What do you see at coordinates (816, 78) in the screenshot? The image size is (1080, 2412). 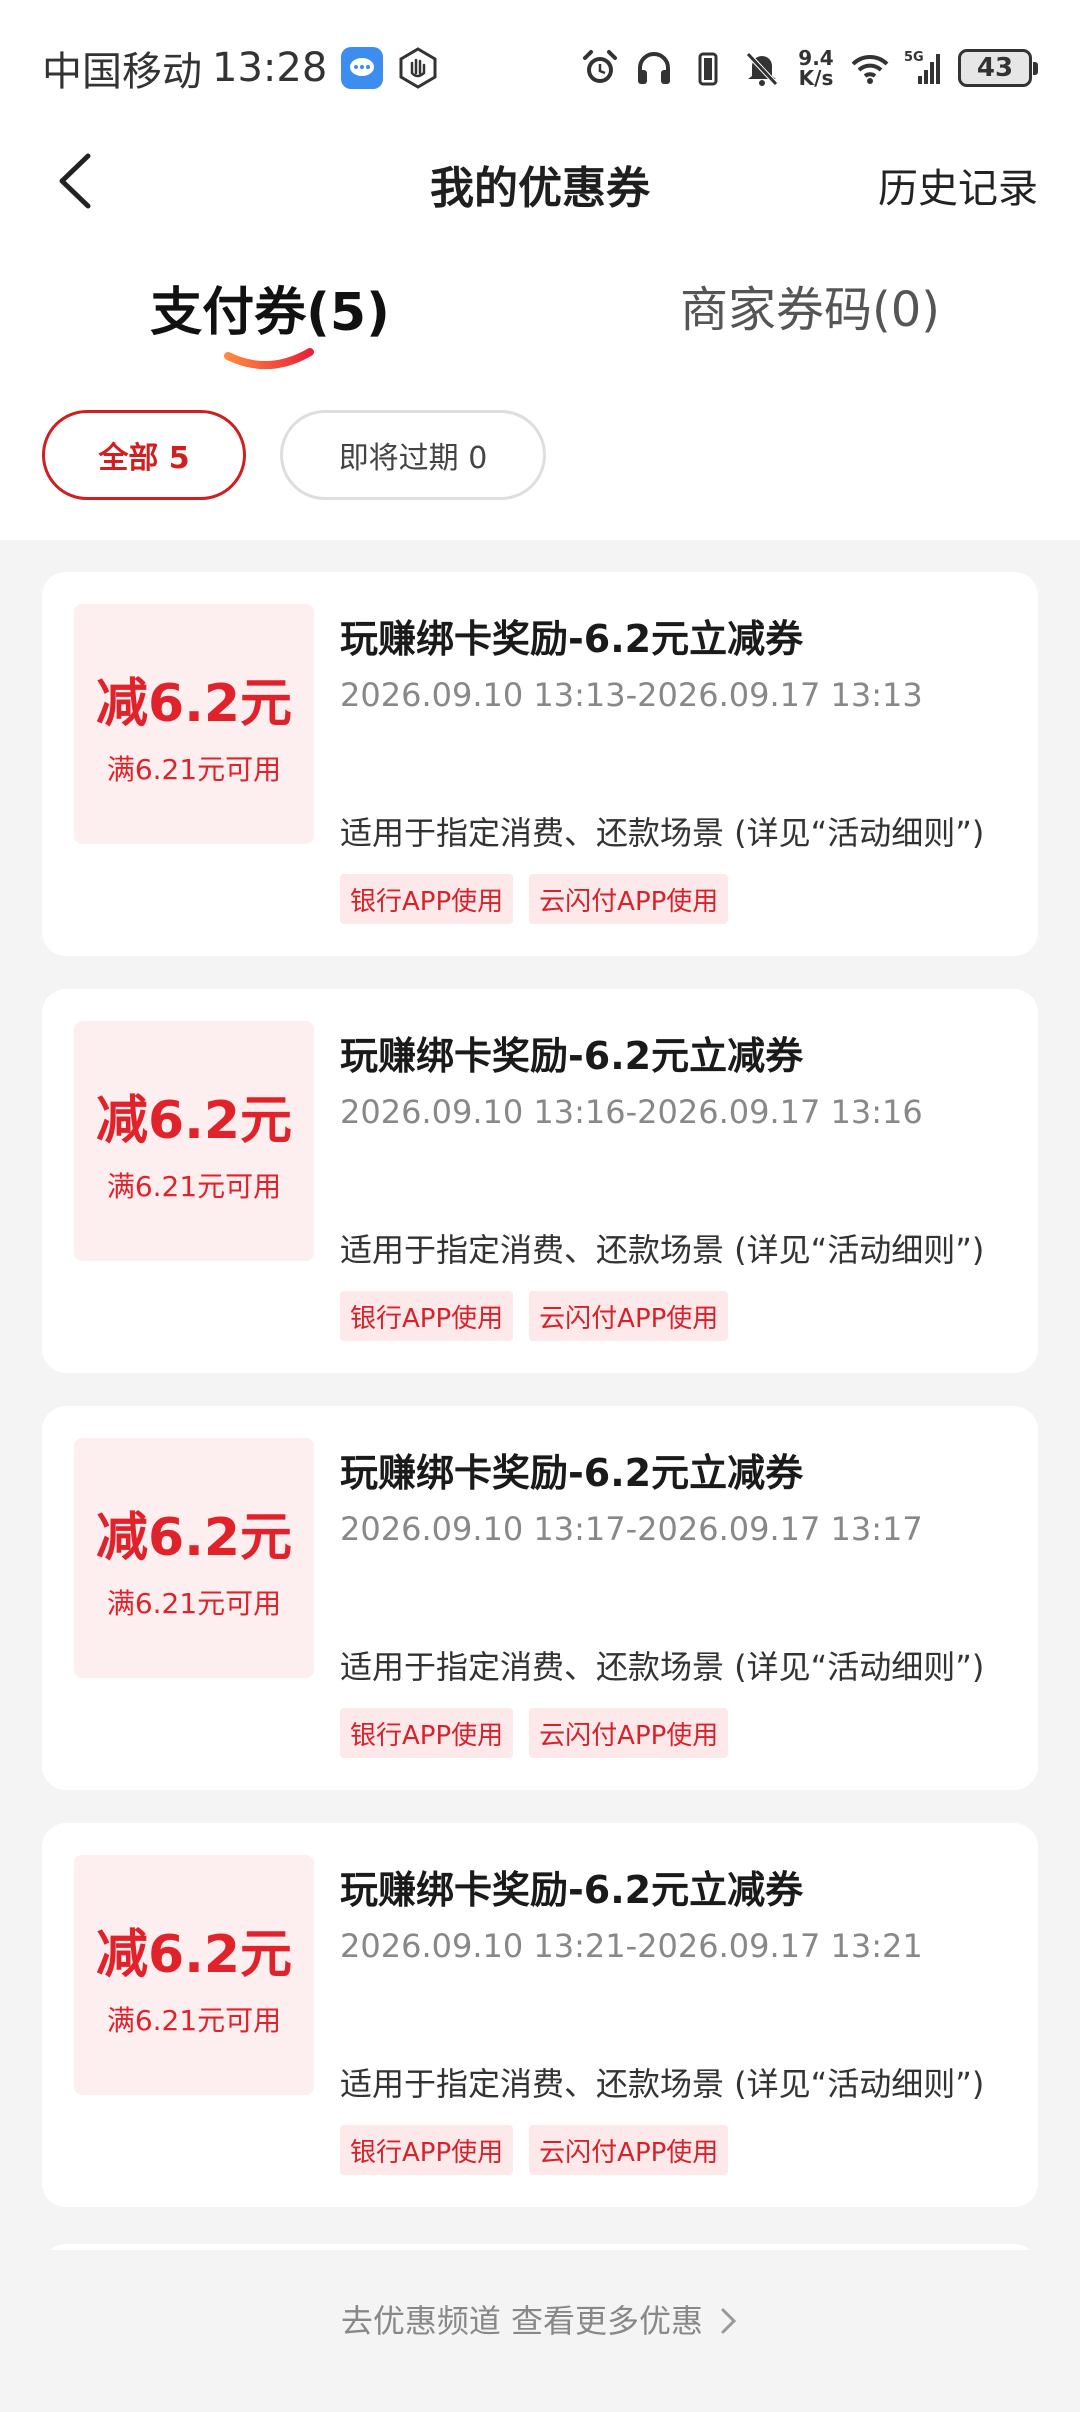 I see `network-speed-unit: K/s` at bounding box center [816, 78].